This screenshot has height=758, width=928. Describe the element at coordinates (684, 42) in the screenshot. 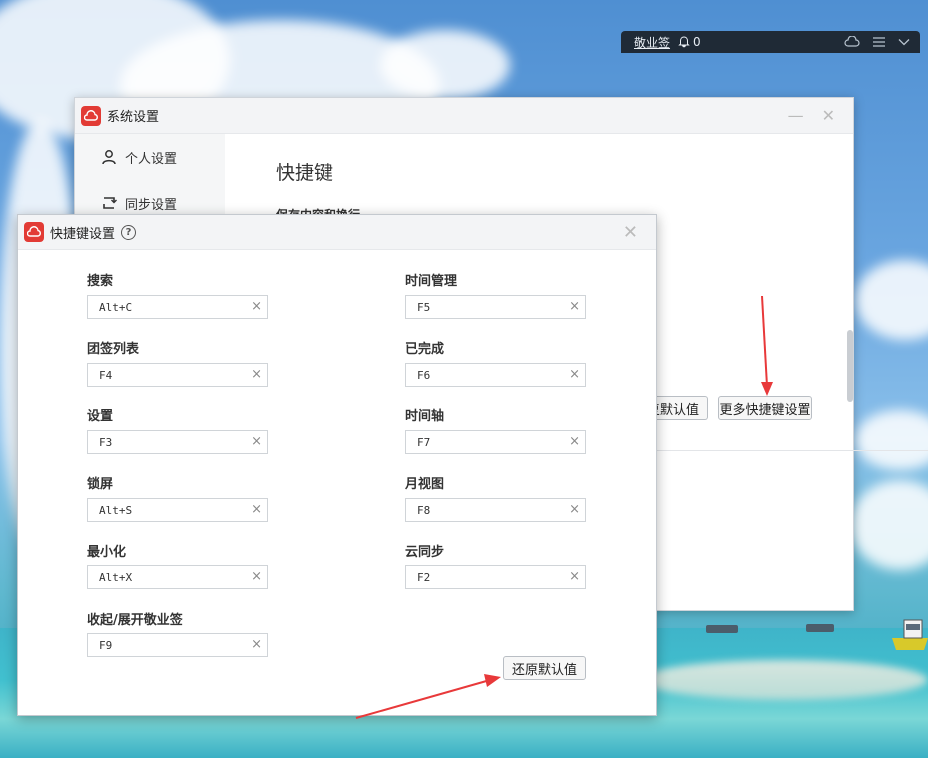

I see `bell-icon` at that location.